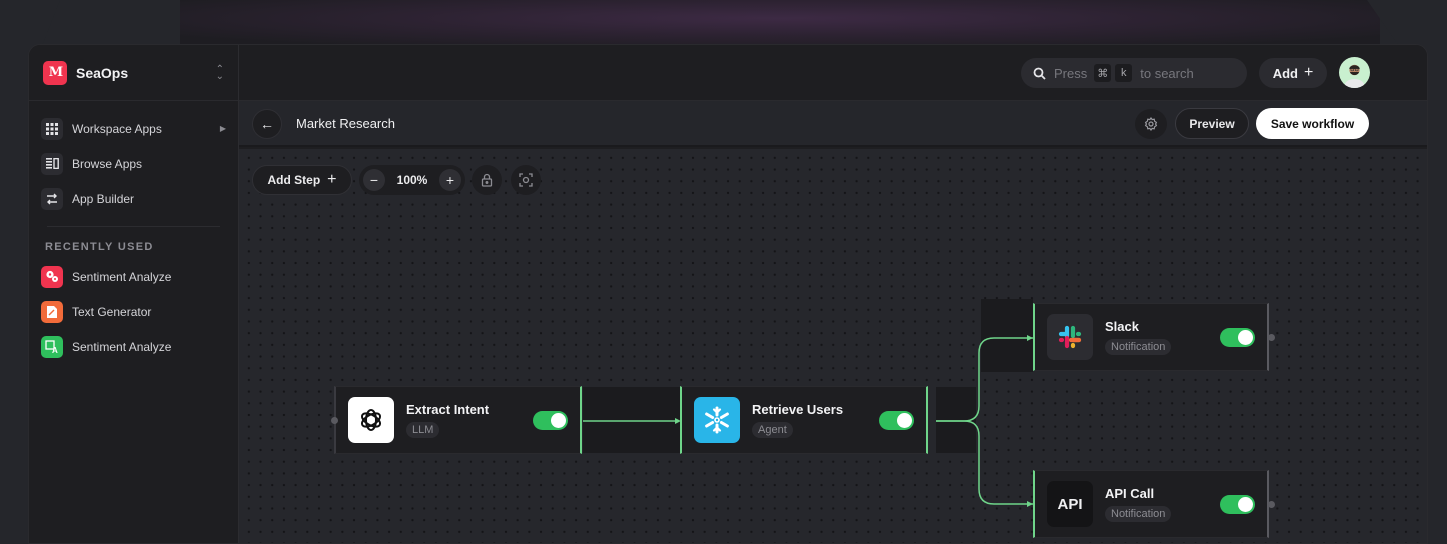 This screenshot has width=1447, height=544. Describe the element at coordinates (133, 73) in the screenshot. I see `workspace-switcher: M SeaOps ⌃ ⌄` at that location.